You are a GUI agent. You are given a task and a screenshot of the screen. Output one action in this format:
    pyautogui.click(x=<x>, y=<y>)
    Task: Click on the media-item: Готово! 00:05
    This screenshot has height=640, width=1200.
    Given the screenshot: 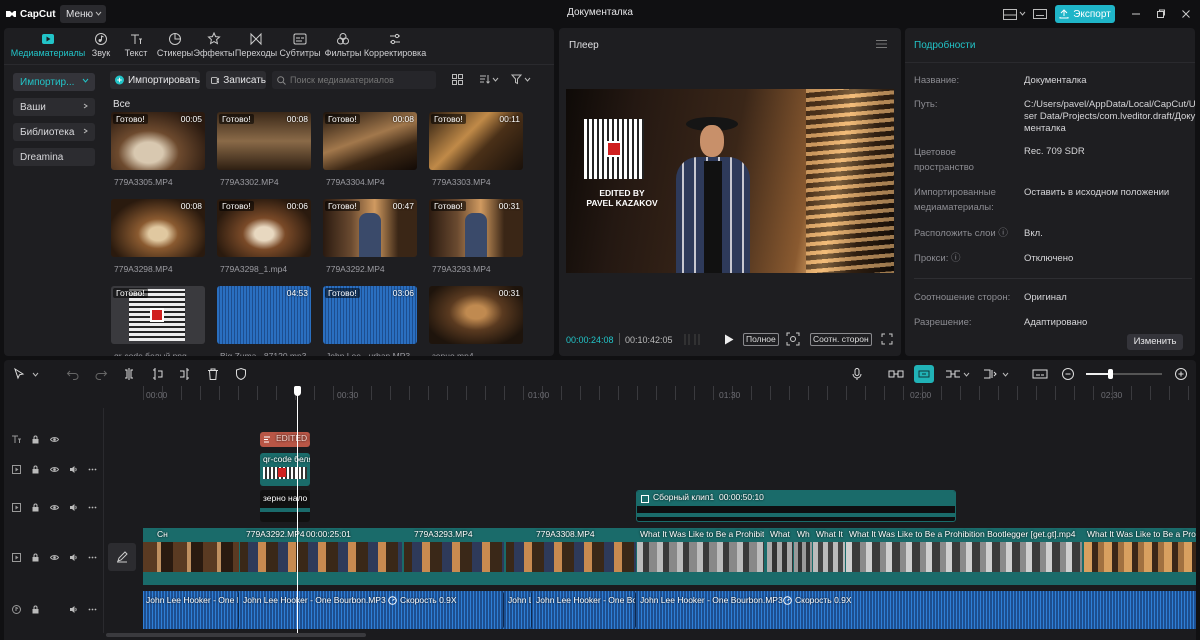 What is the action you would take?
    pyautogui.click(x=158, y=141)
    